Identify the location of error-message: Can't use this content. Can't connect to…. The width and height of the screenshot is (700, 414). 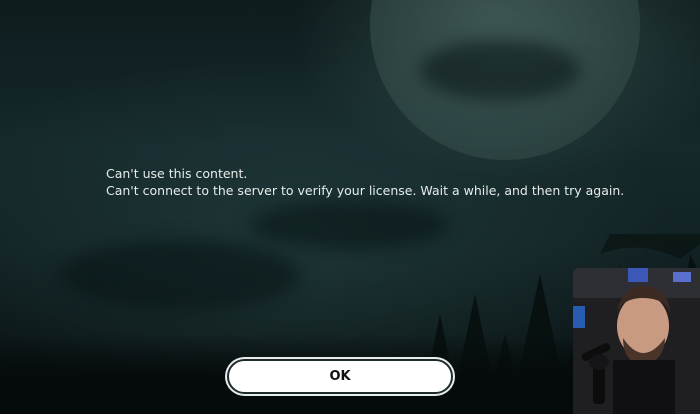
(386, 182).